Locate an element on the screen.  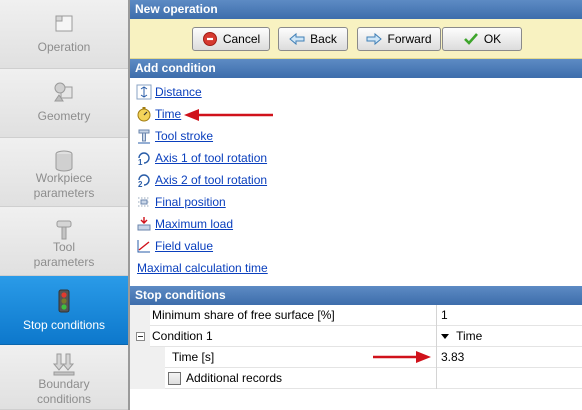
ok-button: OK is located at coordinates (482, 39).